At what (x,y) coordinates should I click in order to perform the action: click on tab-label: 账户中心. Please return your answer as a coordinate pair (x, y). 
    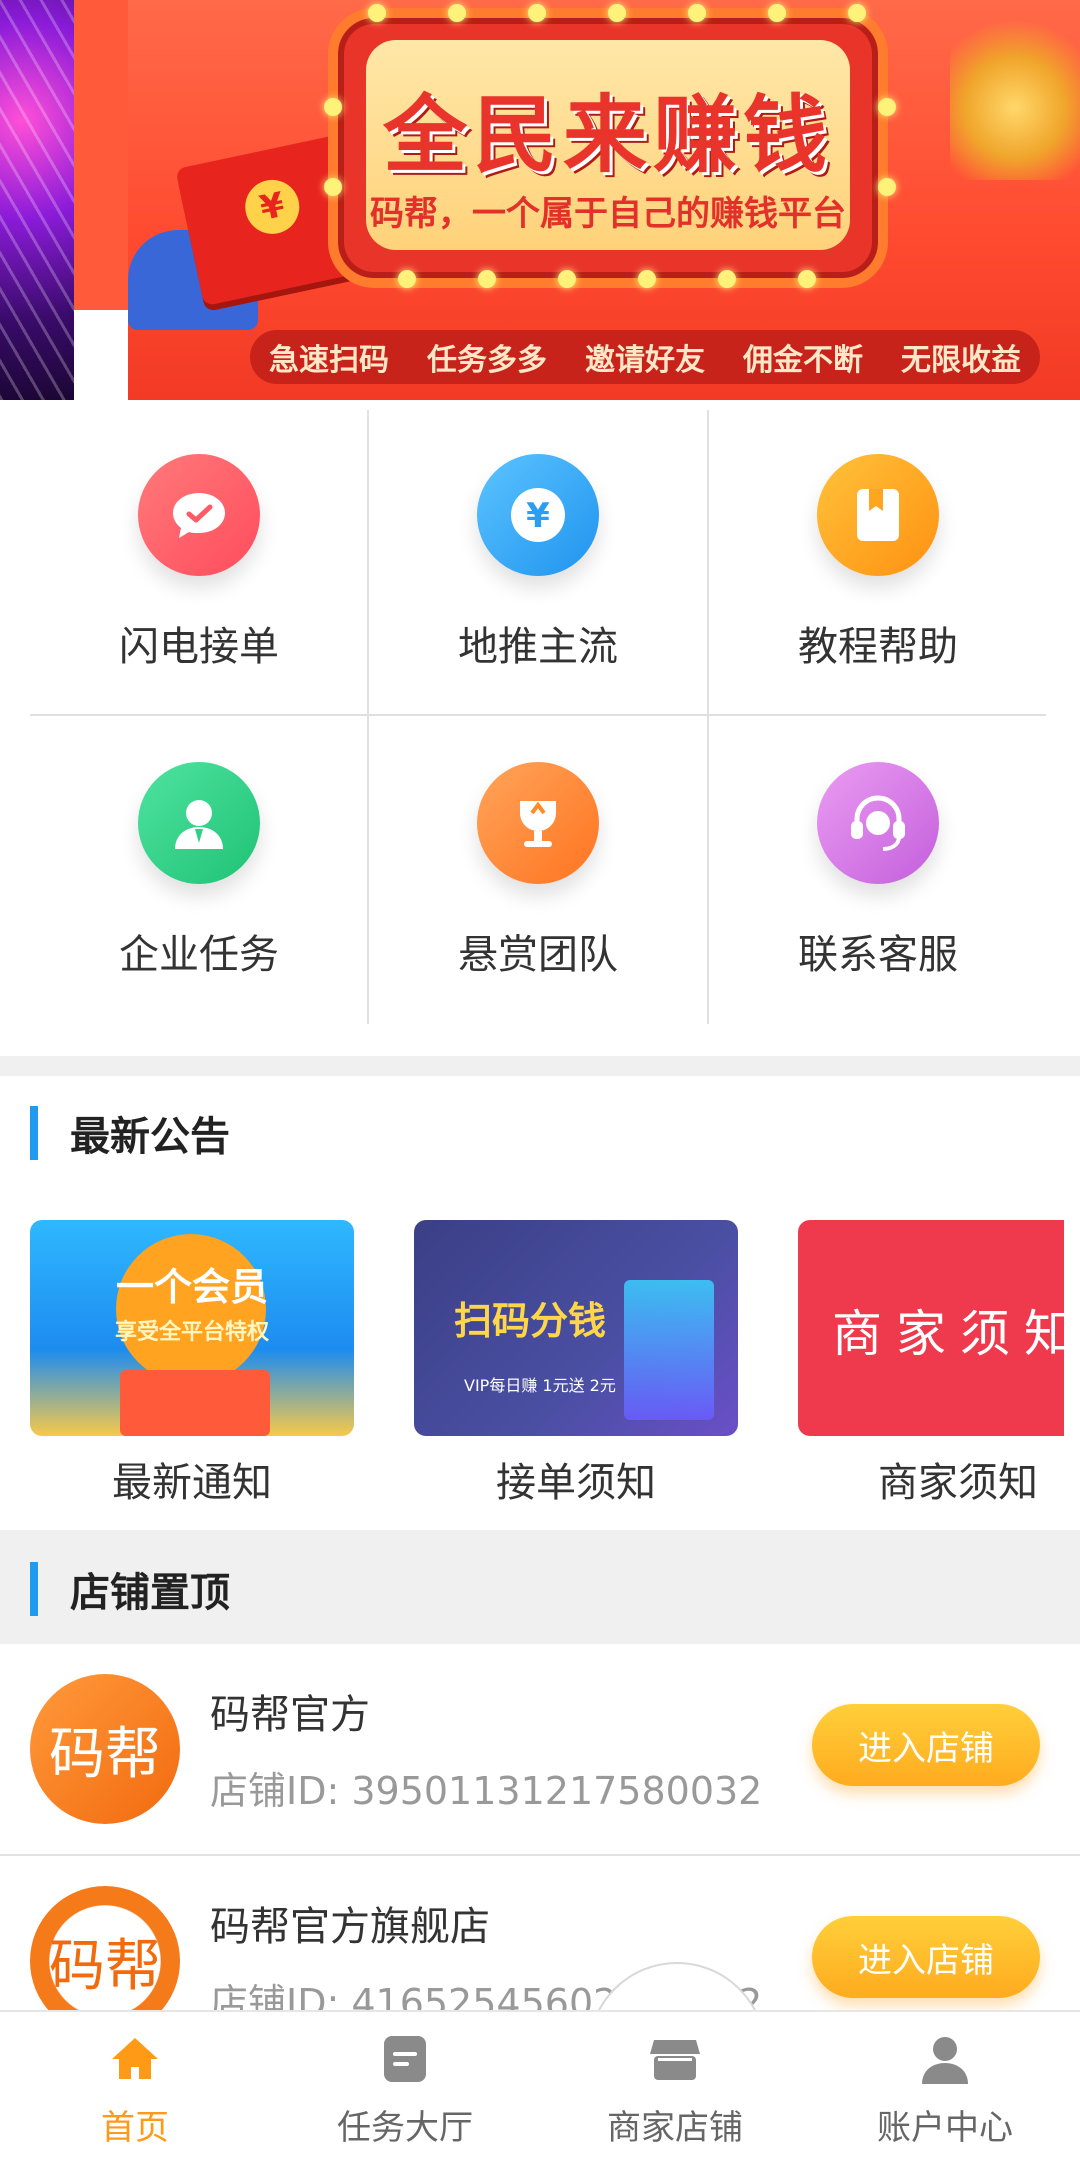
    Looking at the image, I should click on (945, 2128).